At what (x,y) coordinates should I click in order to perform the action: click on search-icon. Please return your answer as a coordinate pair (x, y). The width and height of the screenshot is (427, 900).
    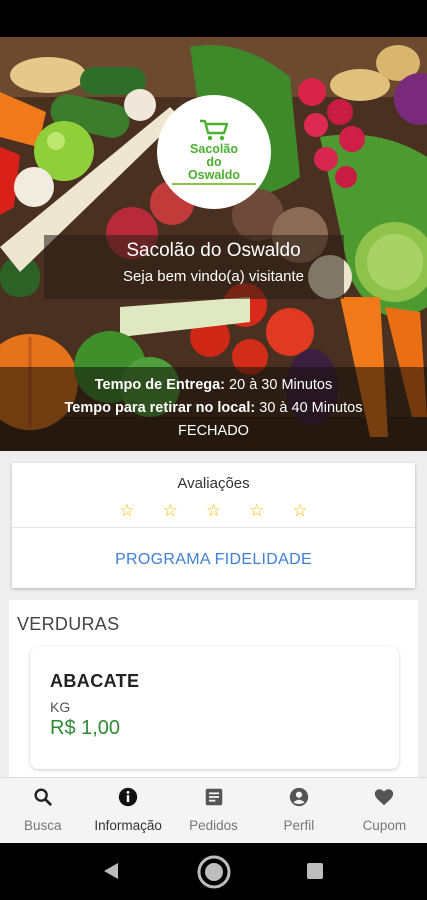
    Looking at the image, I should click on (43, 797).